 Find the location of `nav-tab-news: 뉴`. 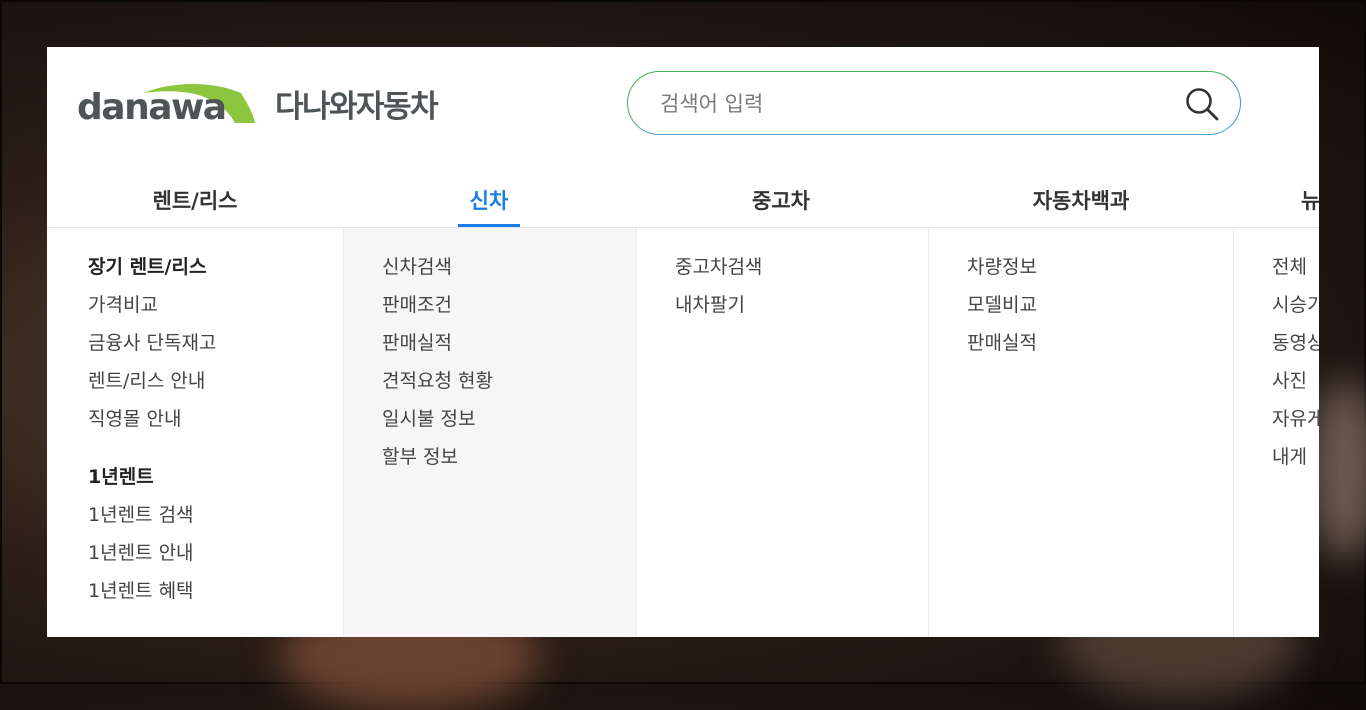

nav-tab-news: 뉴 is located at coordinates (1310, 200).